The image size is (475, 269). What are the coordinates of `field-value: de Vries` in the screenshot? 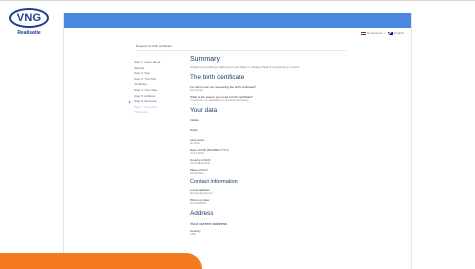 It's located at (195, 143).